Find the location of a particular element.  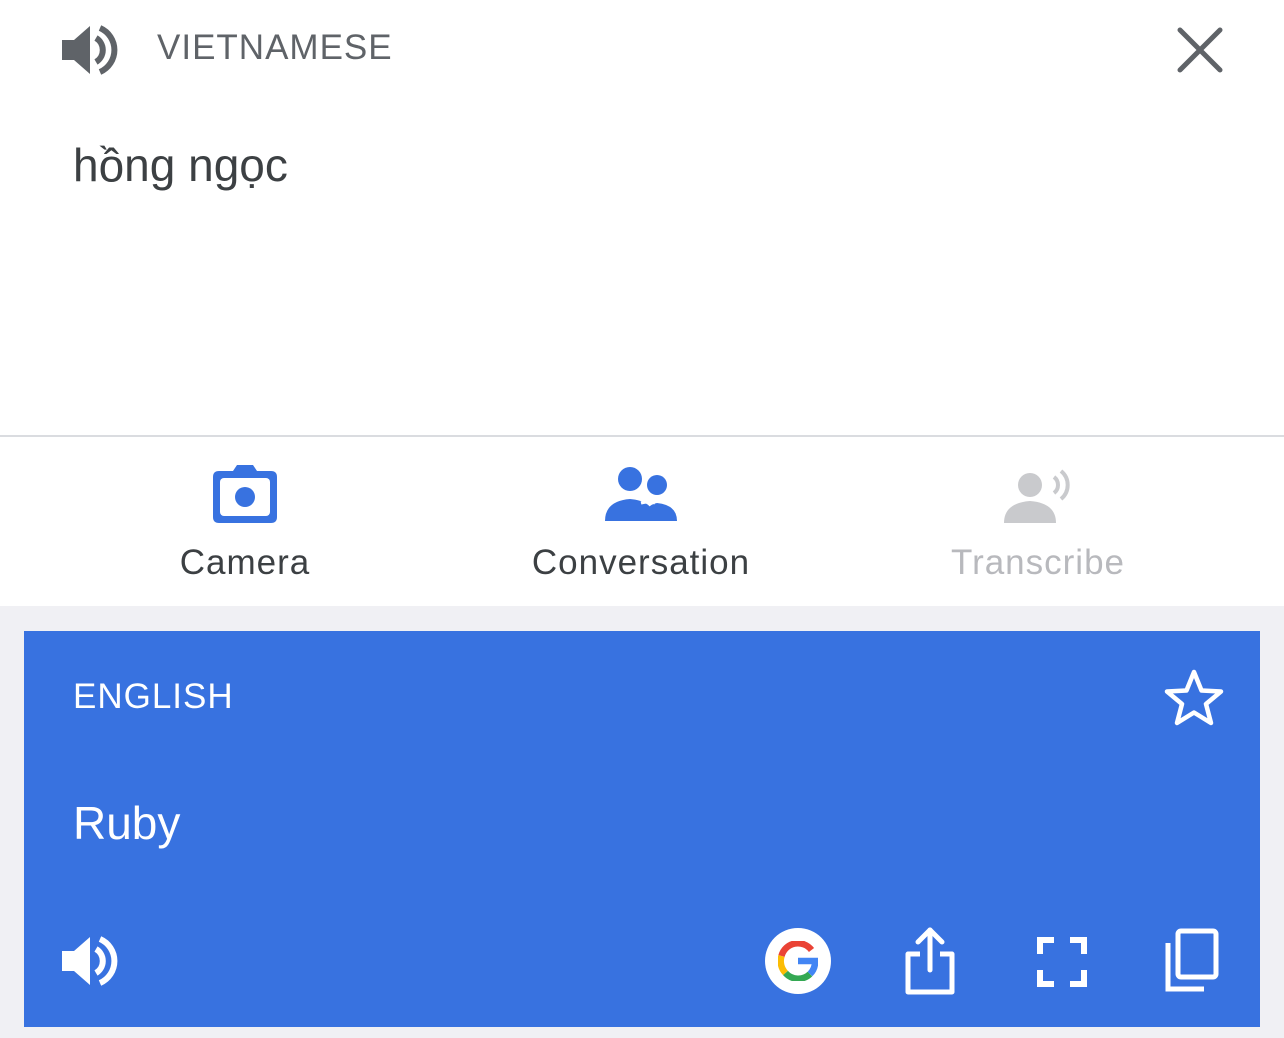

share-icon is located at coordinates (930, 962).